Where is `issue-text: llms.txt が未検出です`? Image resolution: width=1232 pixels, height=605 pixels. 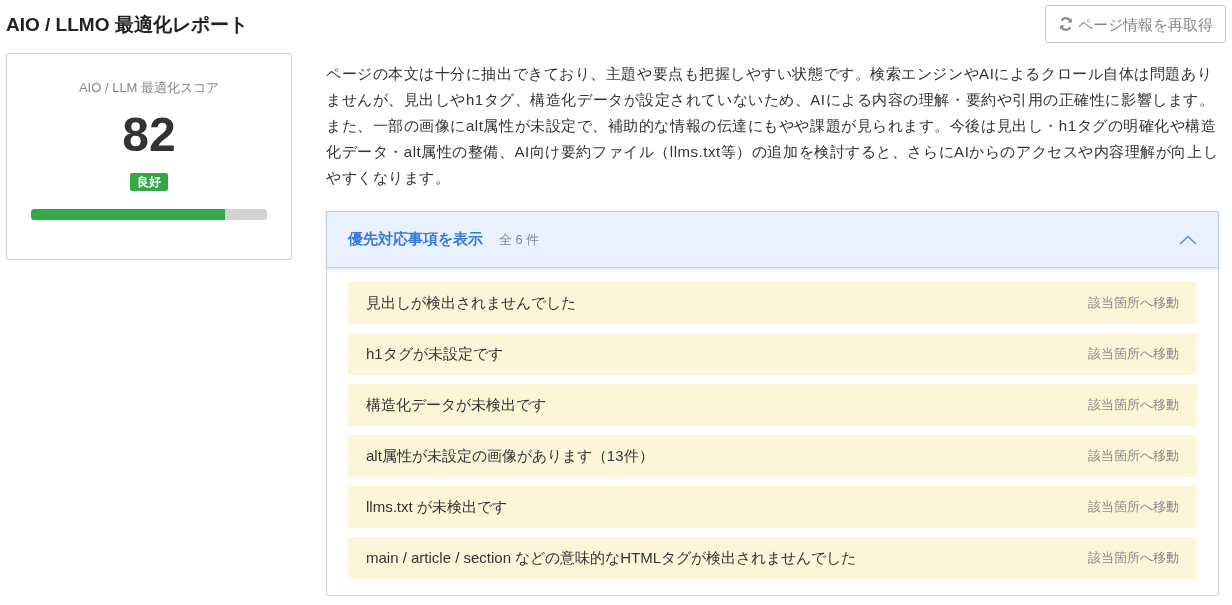
issue-text: llms.txt が未検出です is located at coordinates (436, 506).